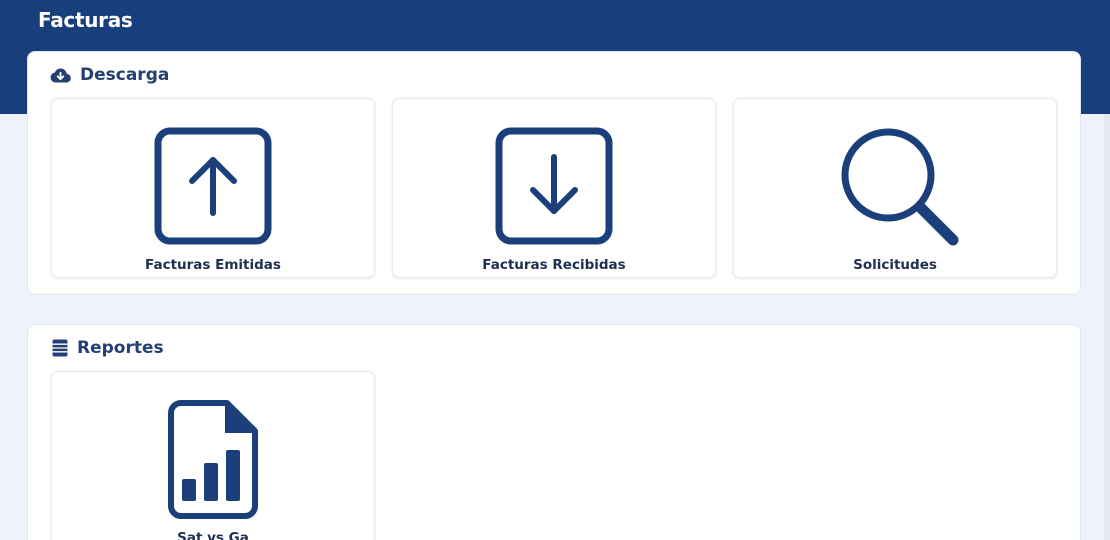 The width and height of the screenshot is (1110, 540). I want to click on page-title: Facturas, so click(85, 20).